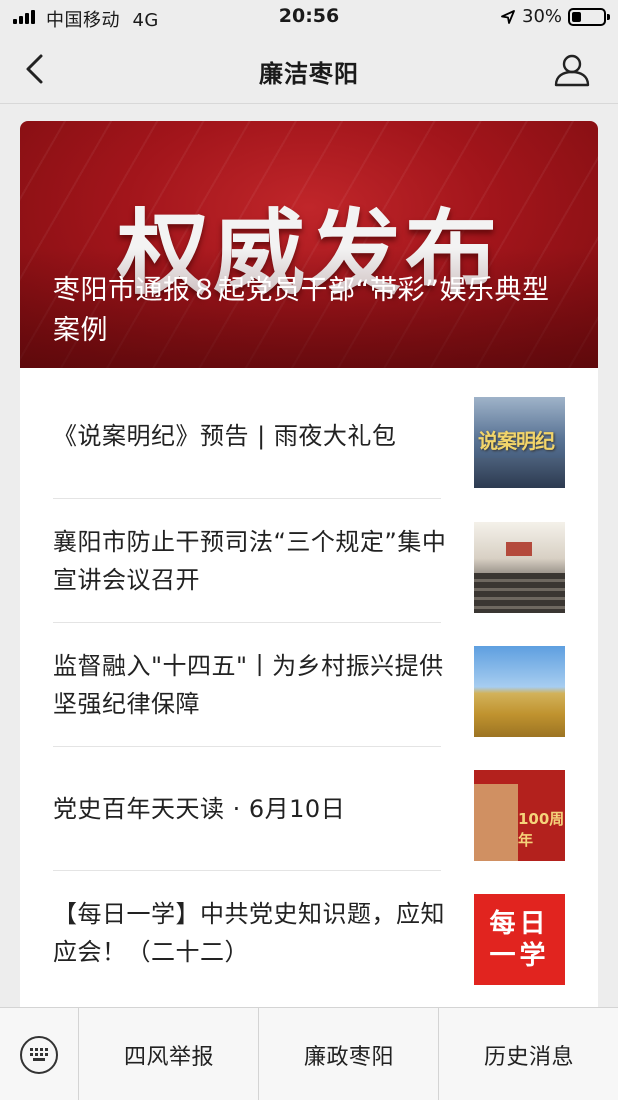 This screenshot has width=618, height=1100. I want to click on bottom-menu: 四风举报 廉政枣阳 历史消息, so click(309, 1053).